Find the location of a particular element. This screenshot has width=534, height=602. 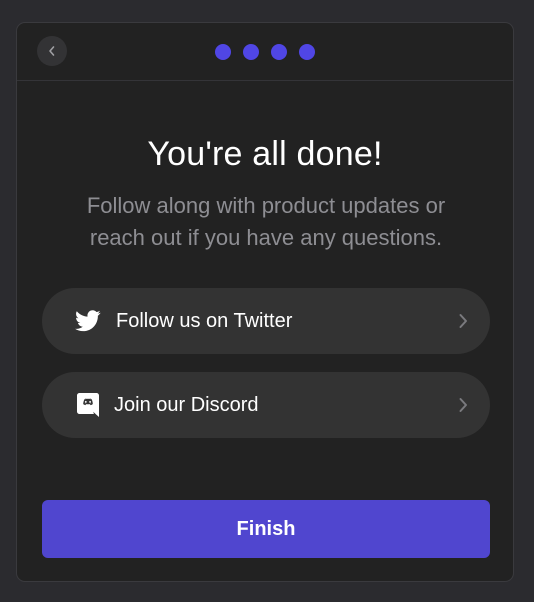

step-indicator is located at coordinates (265, 52).